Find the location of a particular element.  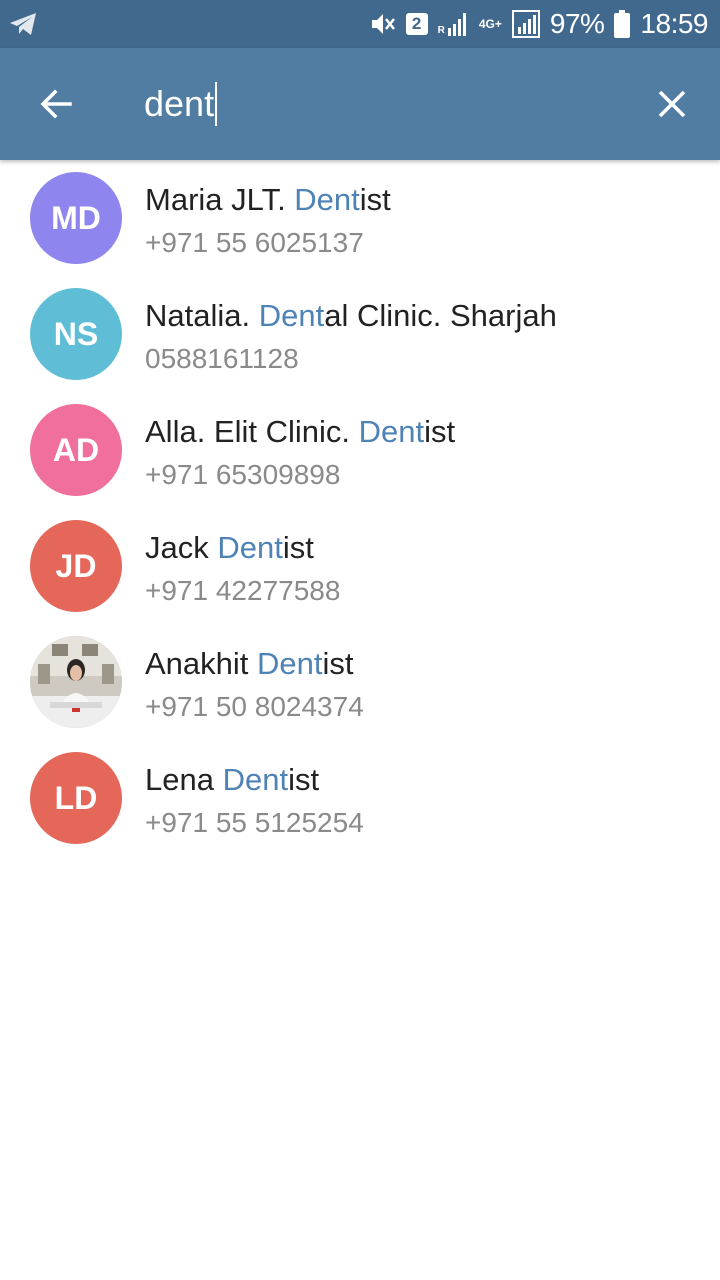

status-bar: 2 R 4G+ 97% 18:59 is located at coordinates (360, 24).